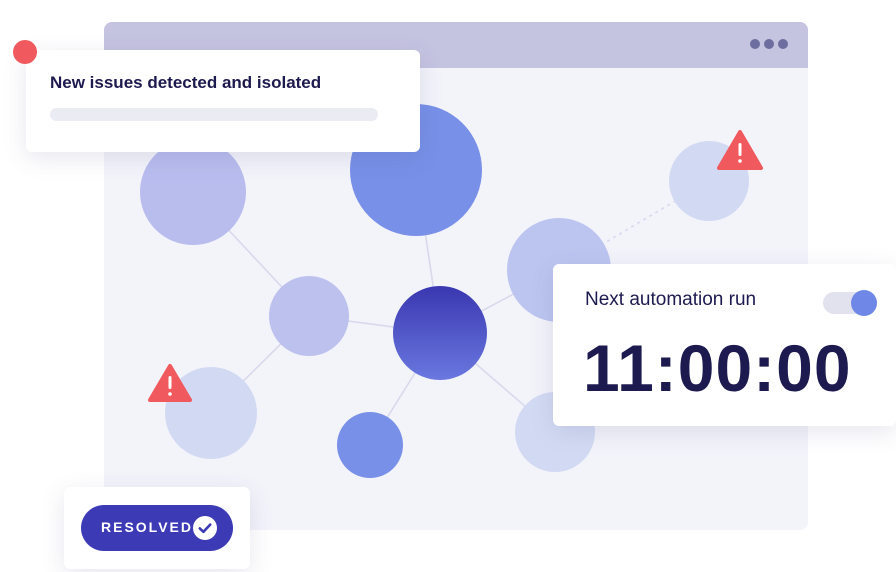 Image resolution: width=896 pixels, height=572 pixels. I want to click on check-circle-icon, so click(205, 528).